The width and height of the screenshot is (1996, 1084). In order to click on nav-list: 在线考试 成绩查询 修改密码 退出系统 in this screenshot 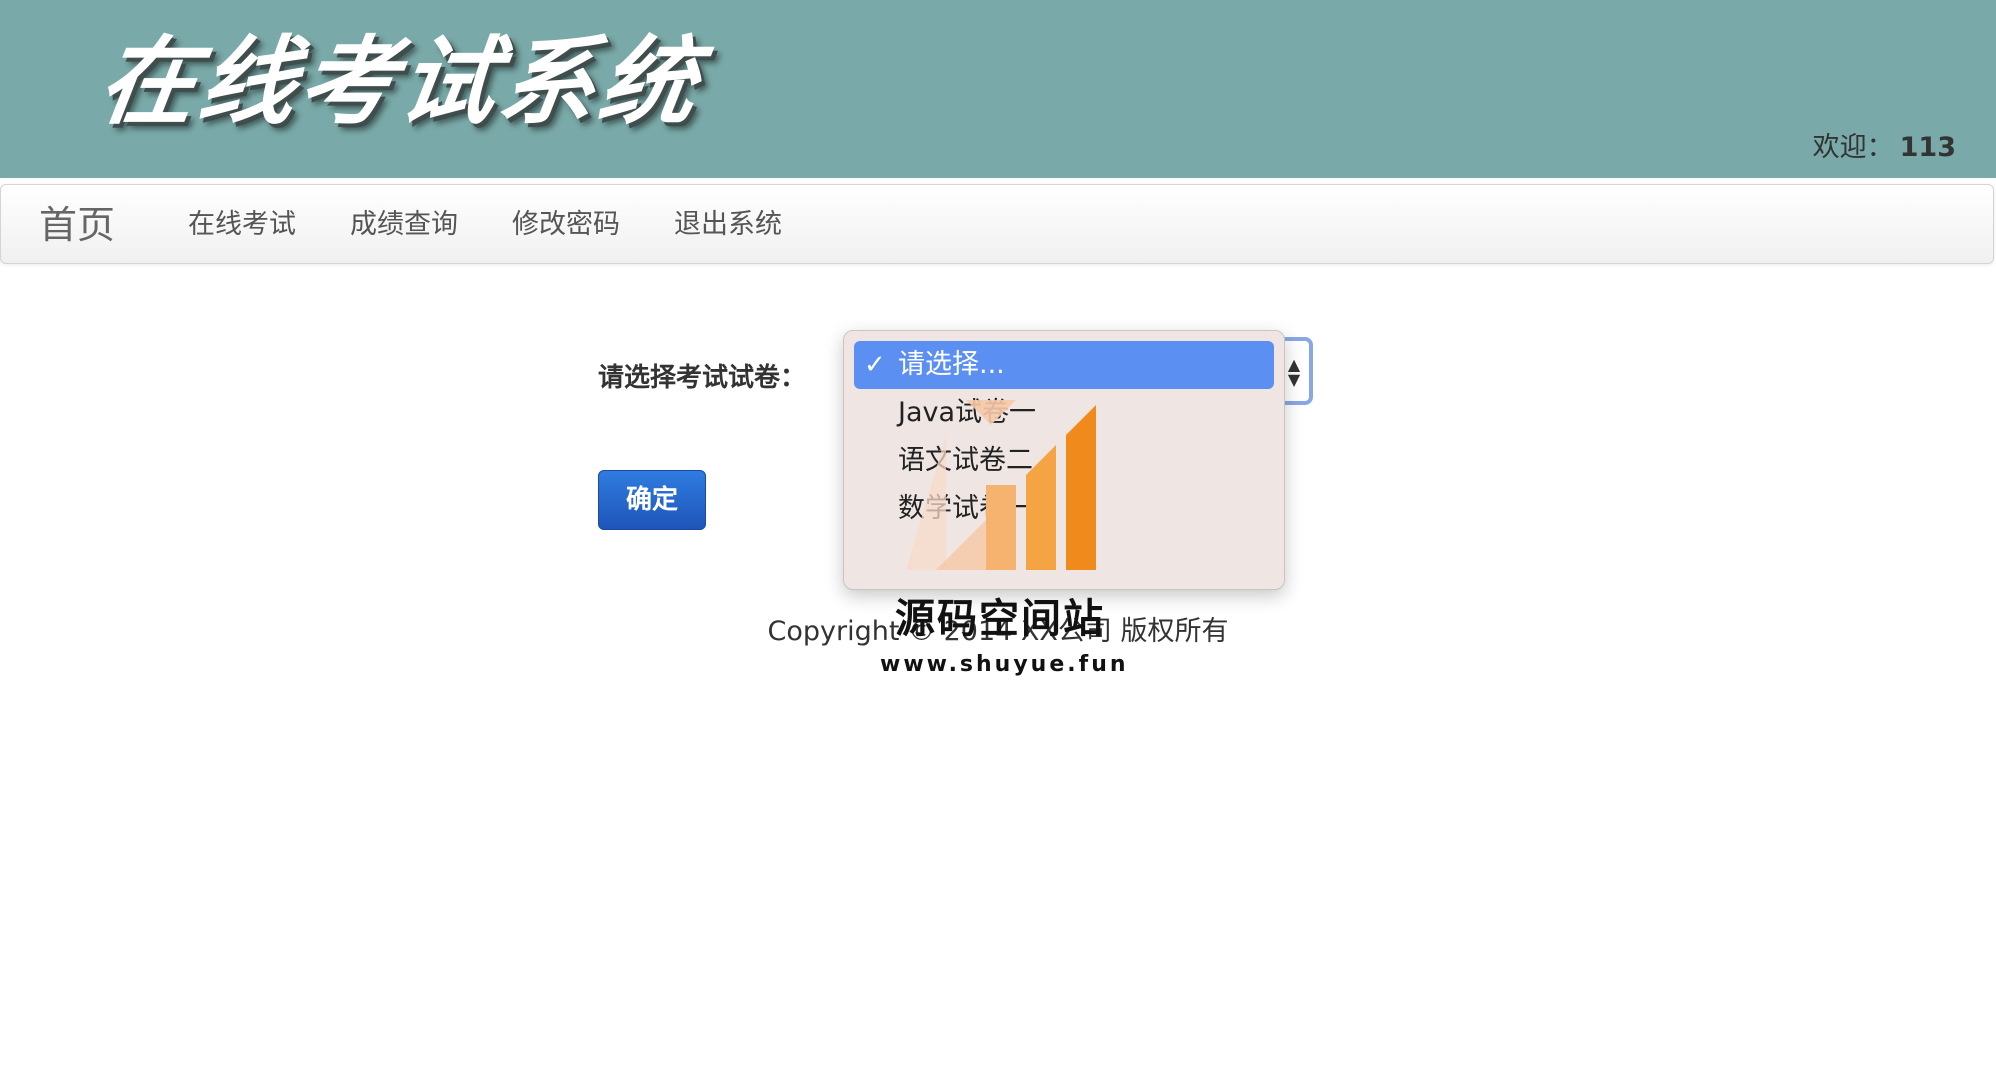, I will do `click(485, 225)`.